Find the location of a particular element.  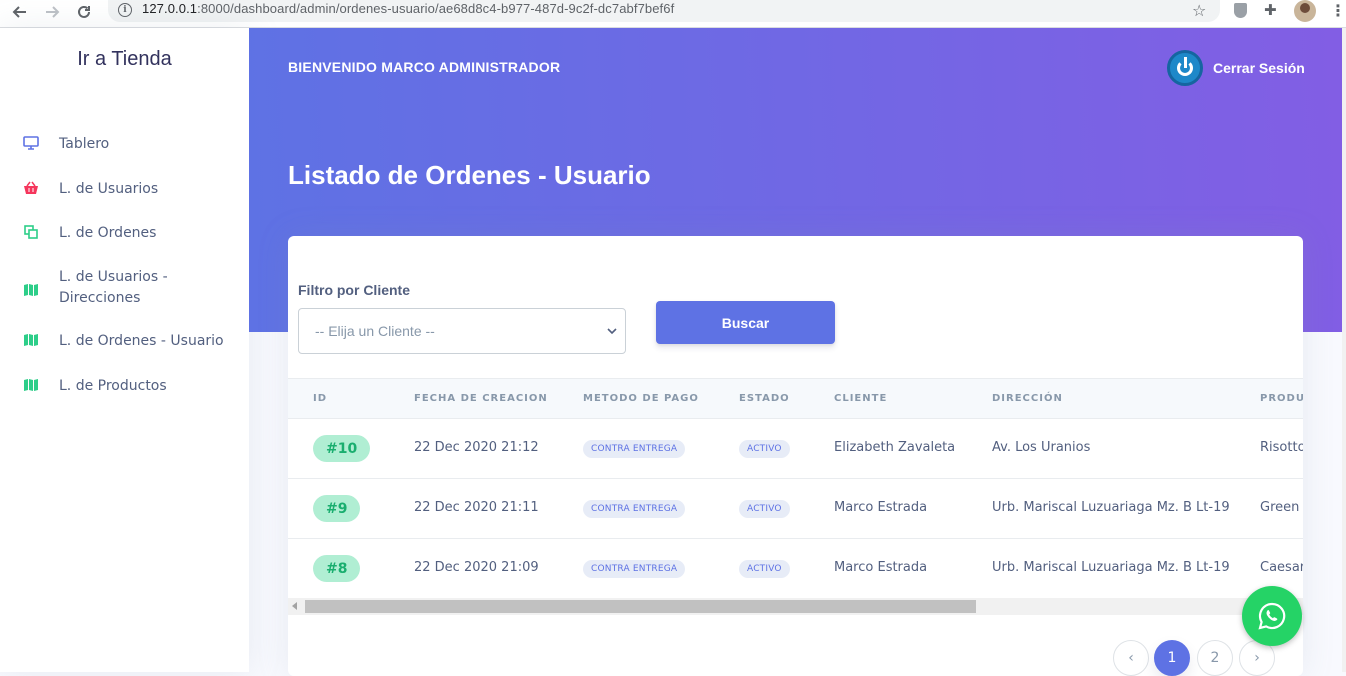

sidebar-item-tablero: Tablero is located at coordinates (124, 145).